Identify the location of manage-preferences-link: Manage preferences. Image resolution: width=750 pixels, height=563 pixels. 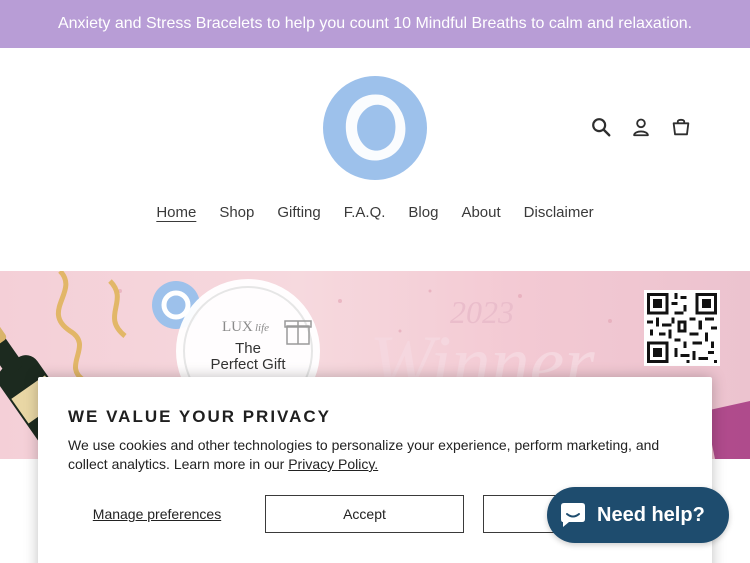
(157, 514).